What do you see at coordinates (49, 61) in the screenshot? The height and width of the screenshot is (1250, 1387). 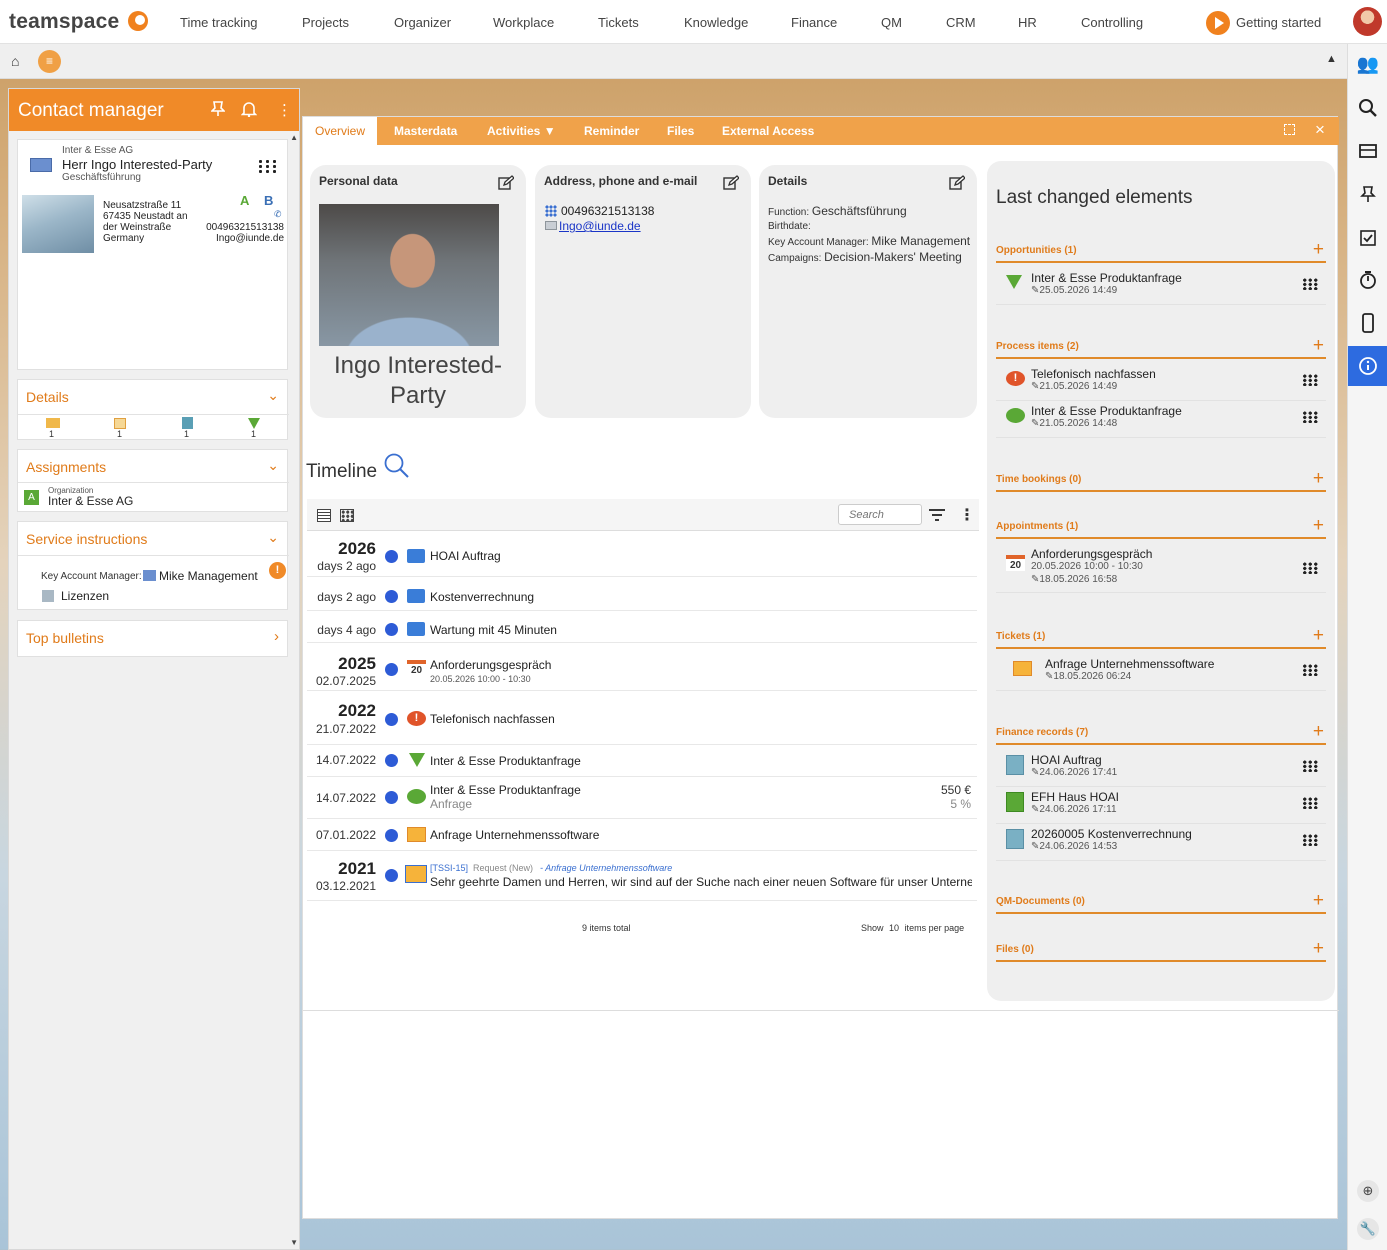 I see `menu-icon: ≡` at bounding box center [49, 61].